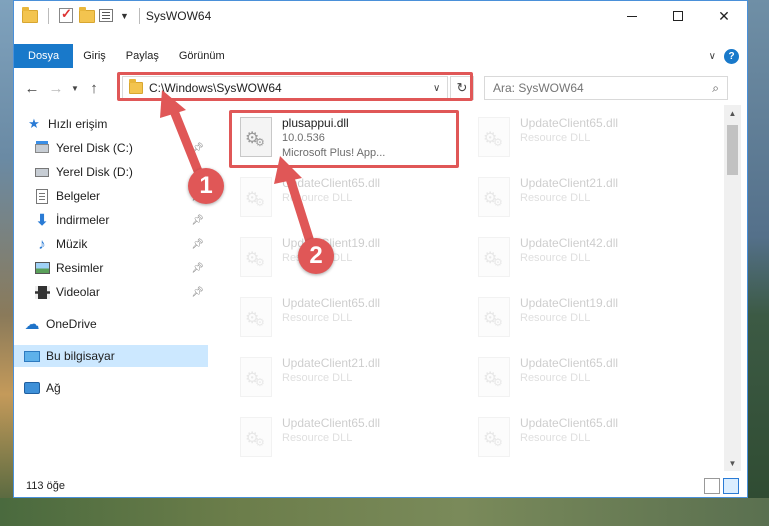  I want to click on sidebar-item-videos: Videolar 📌︎, so click(111, 292).